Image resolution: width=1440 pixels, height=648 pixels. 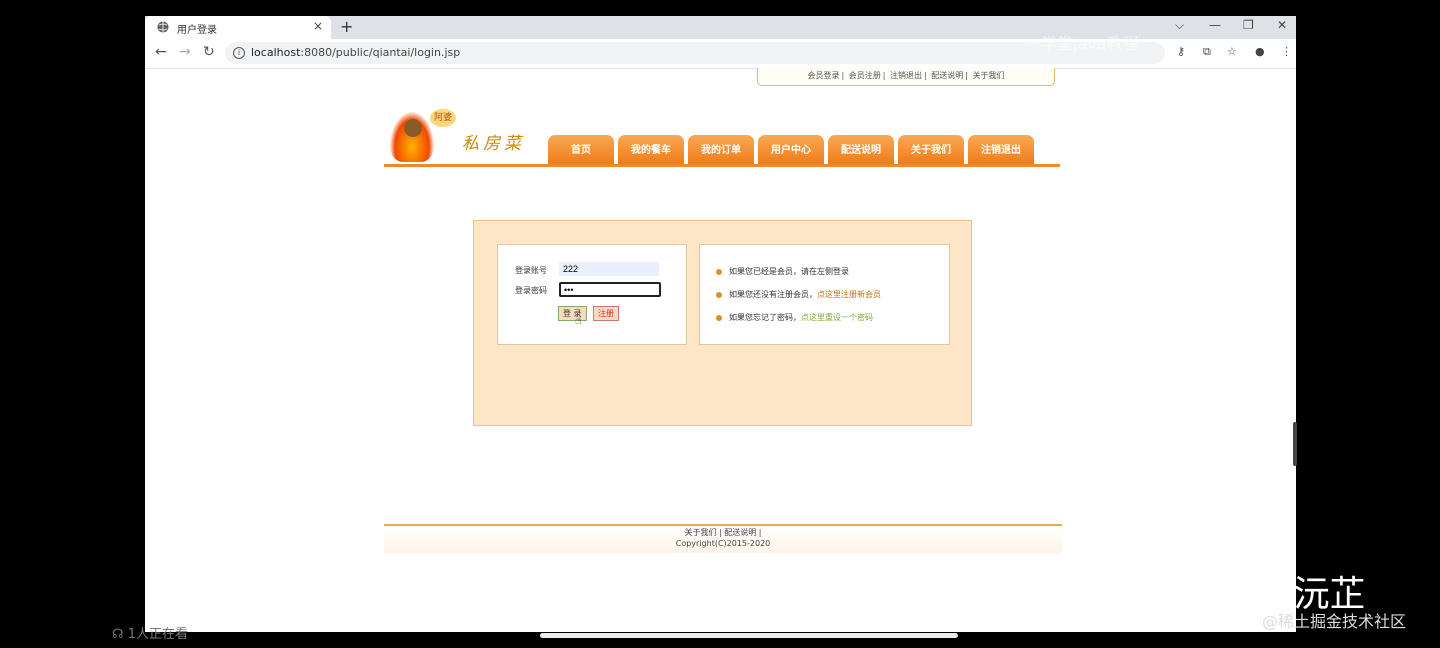 What do you see at coordinates (493, 144) in the screenshot?
I see `logo-name: 私房菜` at bounding box center [493, 144].